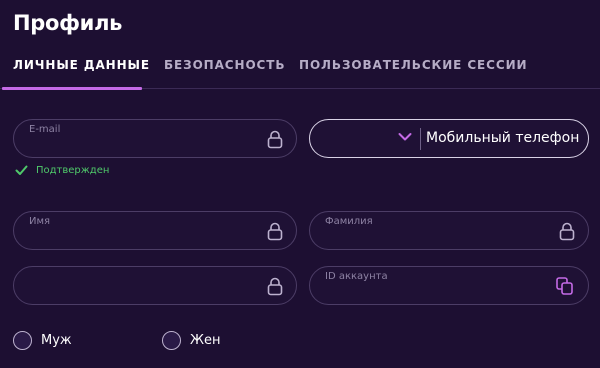  What do you see at coordinates (171, 340) in the screenshot?
I see `radio-female-circle` at bounding box center [171, 340].